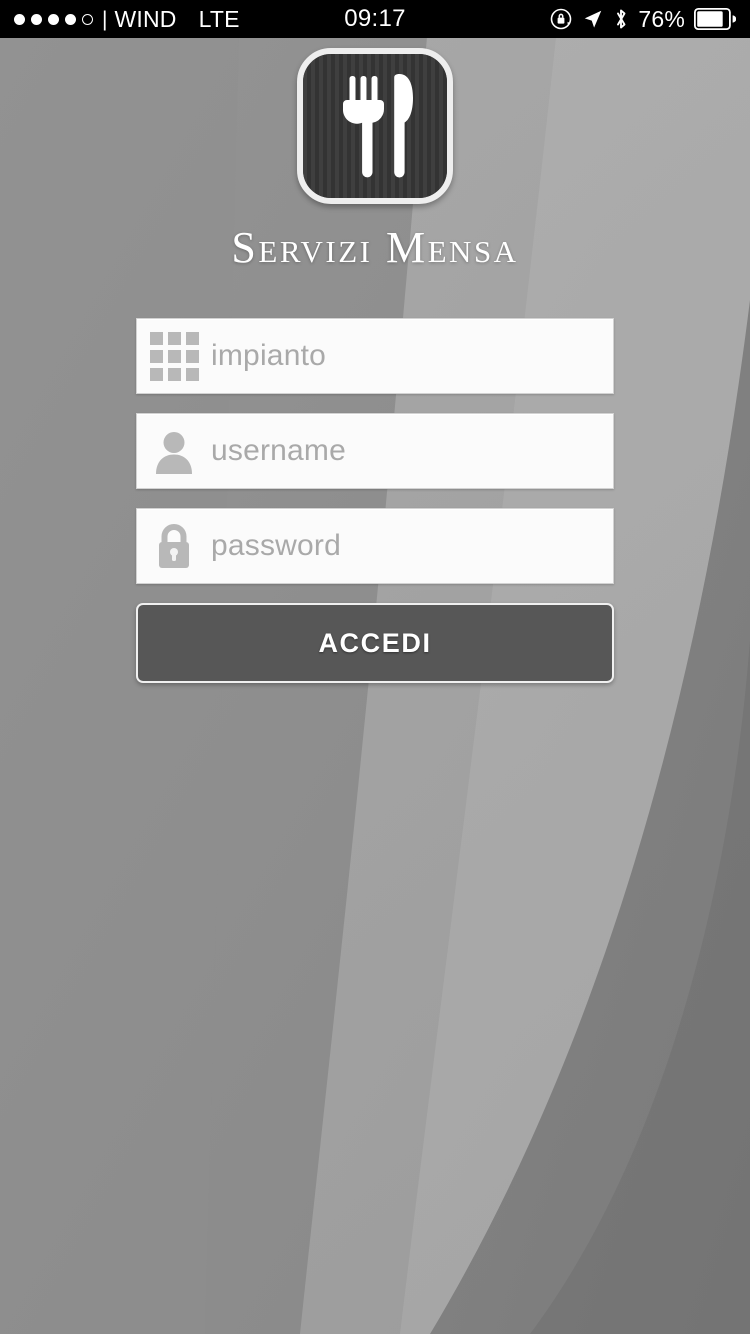 The width and height of the screenshot is (750, 1334). What do you see at coordinates (715, 19) in the screenshot?
I see `battery-icon` at bounding box center [715, 19].